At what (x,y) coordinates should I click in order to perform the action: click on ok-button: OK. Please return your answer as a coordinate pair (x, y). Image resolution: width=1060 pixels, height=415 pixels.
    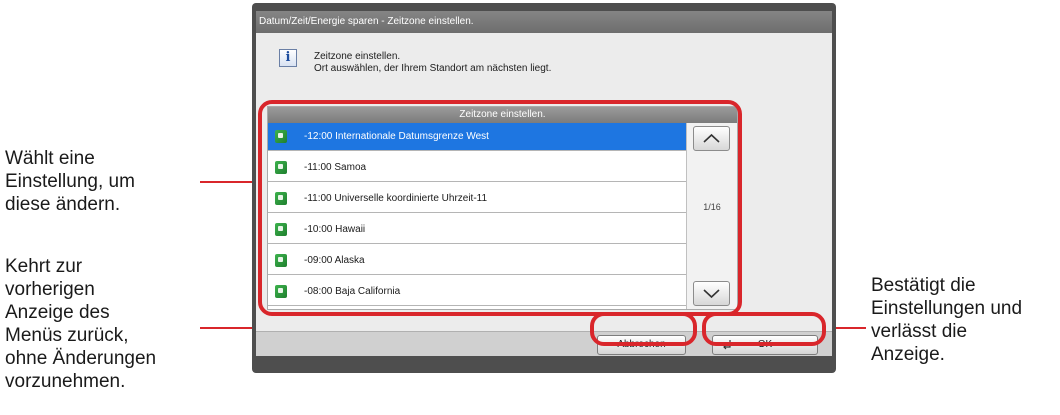
    Looking at the image, I should click on (765, 345).